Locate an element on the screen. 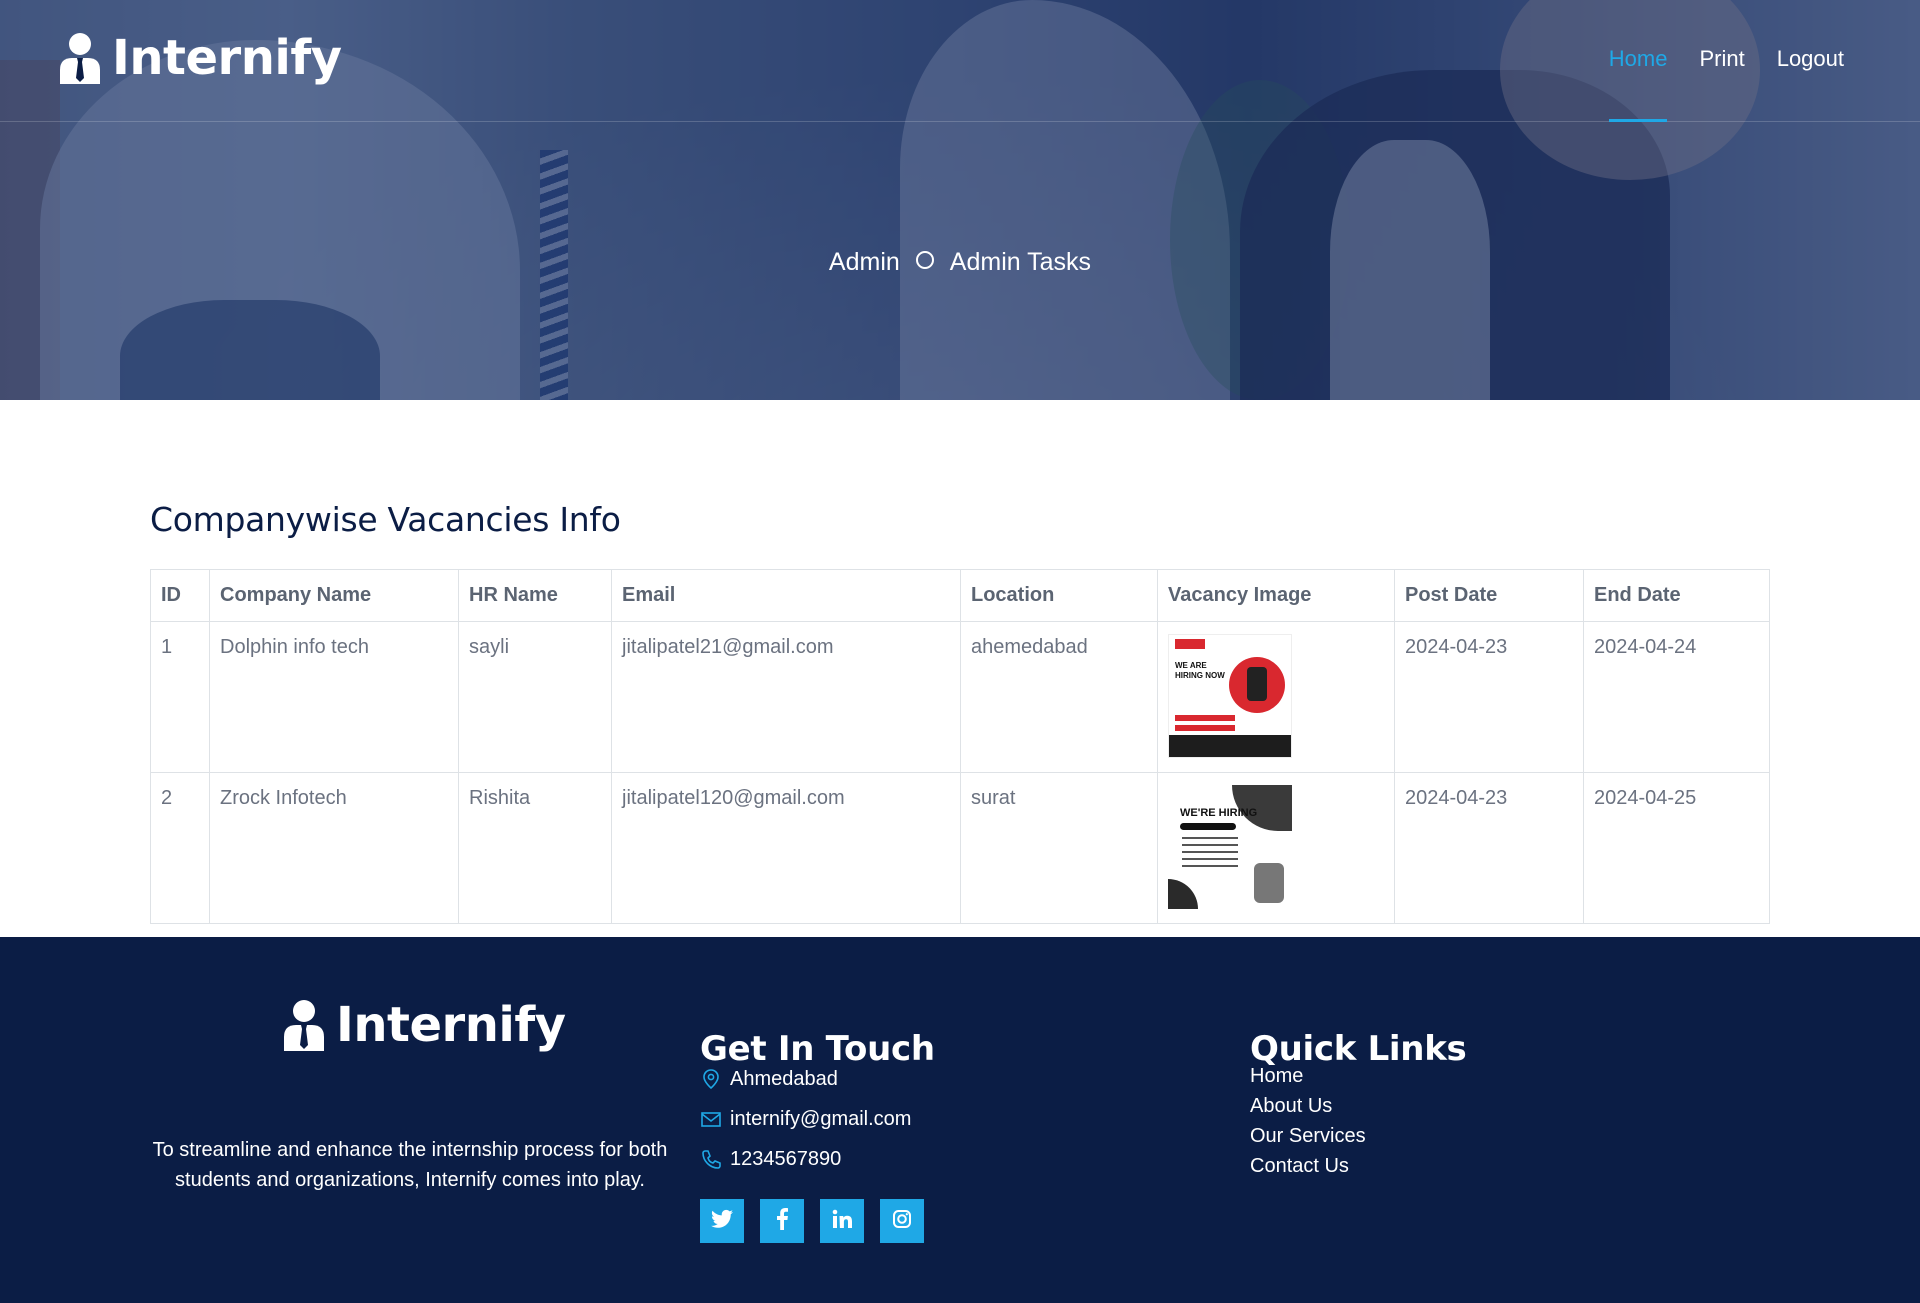 This screenshot has width=1920, height=1303. twitter-button is located at coordinates (722, 1221).